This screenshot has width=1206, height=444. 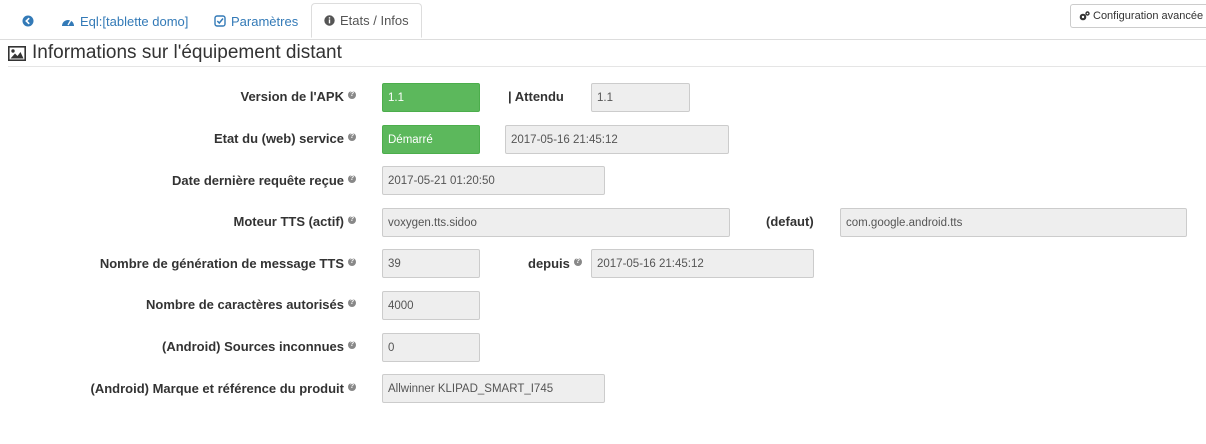 I want to click on arrow-circle-left-icon, so click(x=28, y=21).